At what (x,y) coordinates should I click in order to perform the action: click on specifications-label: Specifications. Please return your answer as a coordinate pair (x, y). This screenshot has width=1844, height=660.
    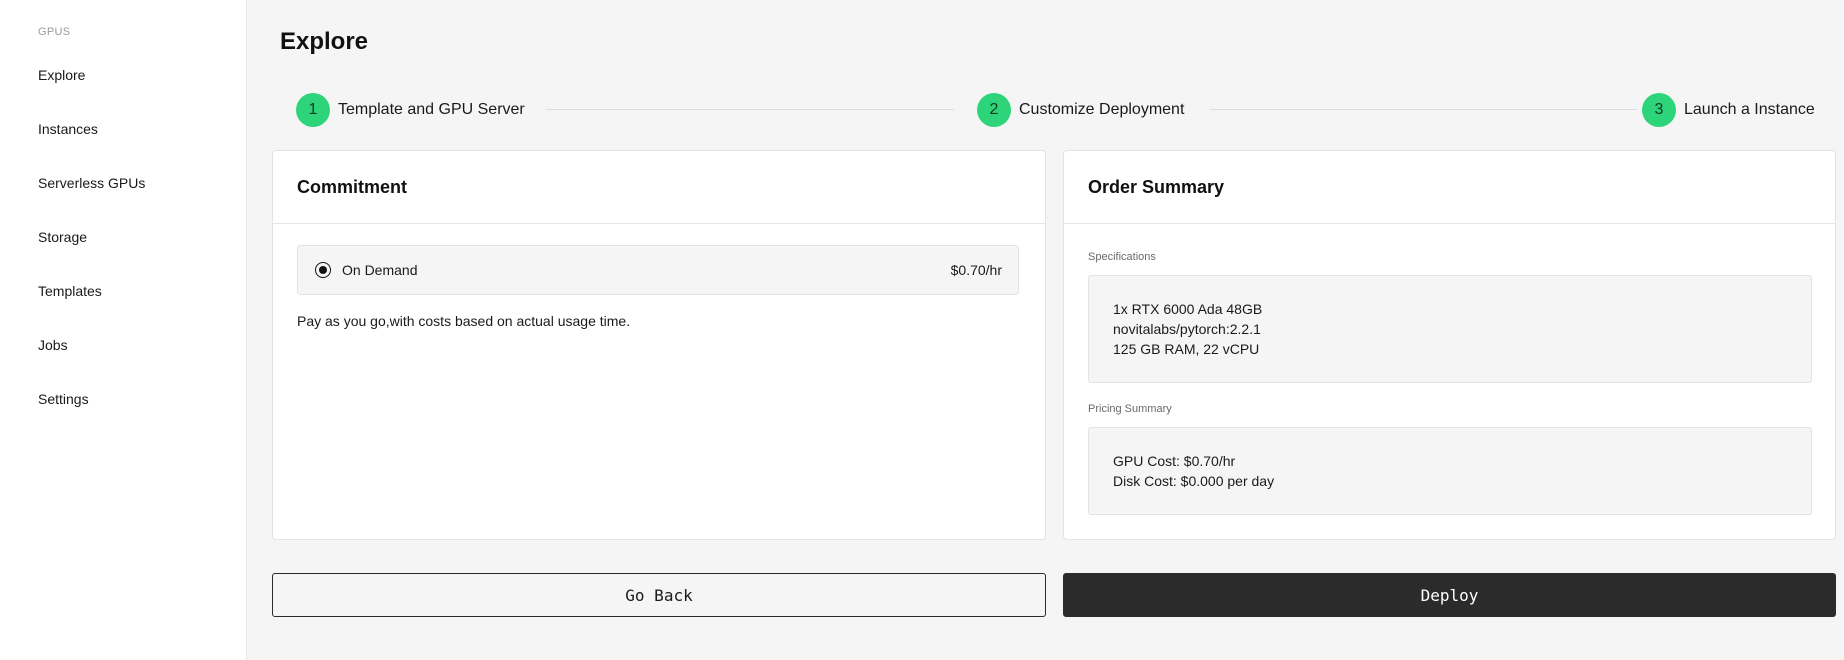
    Looking at the image, I should click on (1122, 257).